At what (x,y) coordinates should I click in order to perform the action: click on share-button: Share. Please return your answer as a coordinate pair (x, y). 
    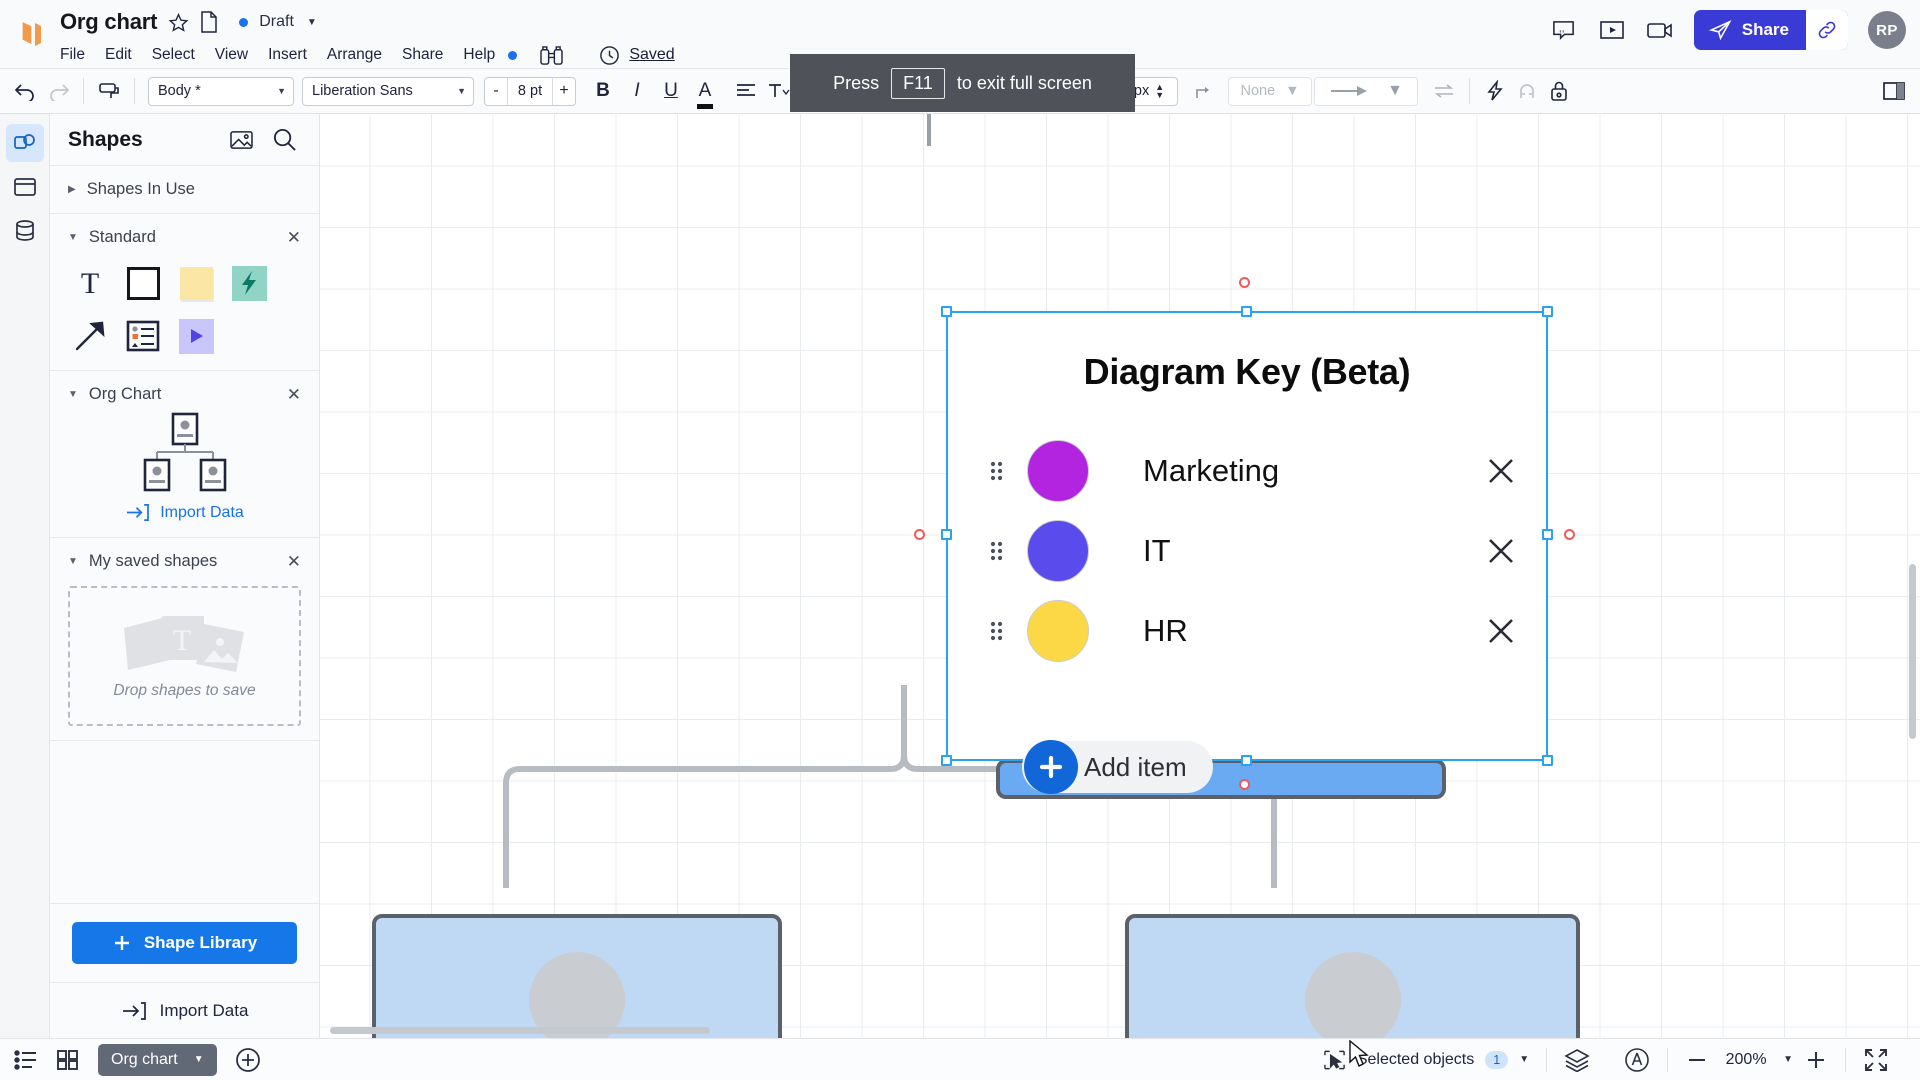
    Looking at the image, I should click on (1770, 30).